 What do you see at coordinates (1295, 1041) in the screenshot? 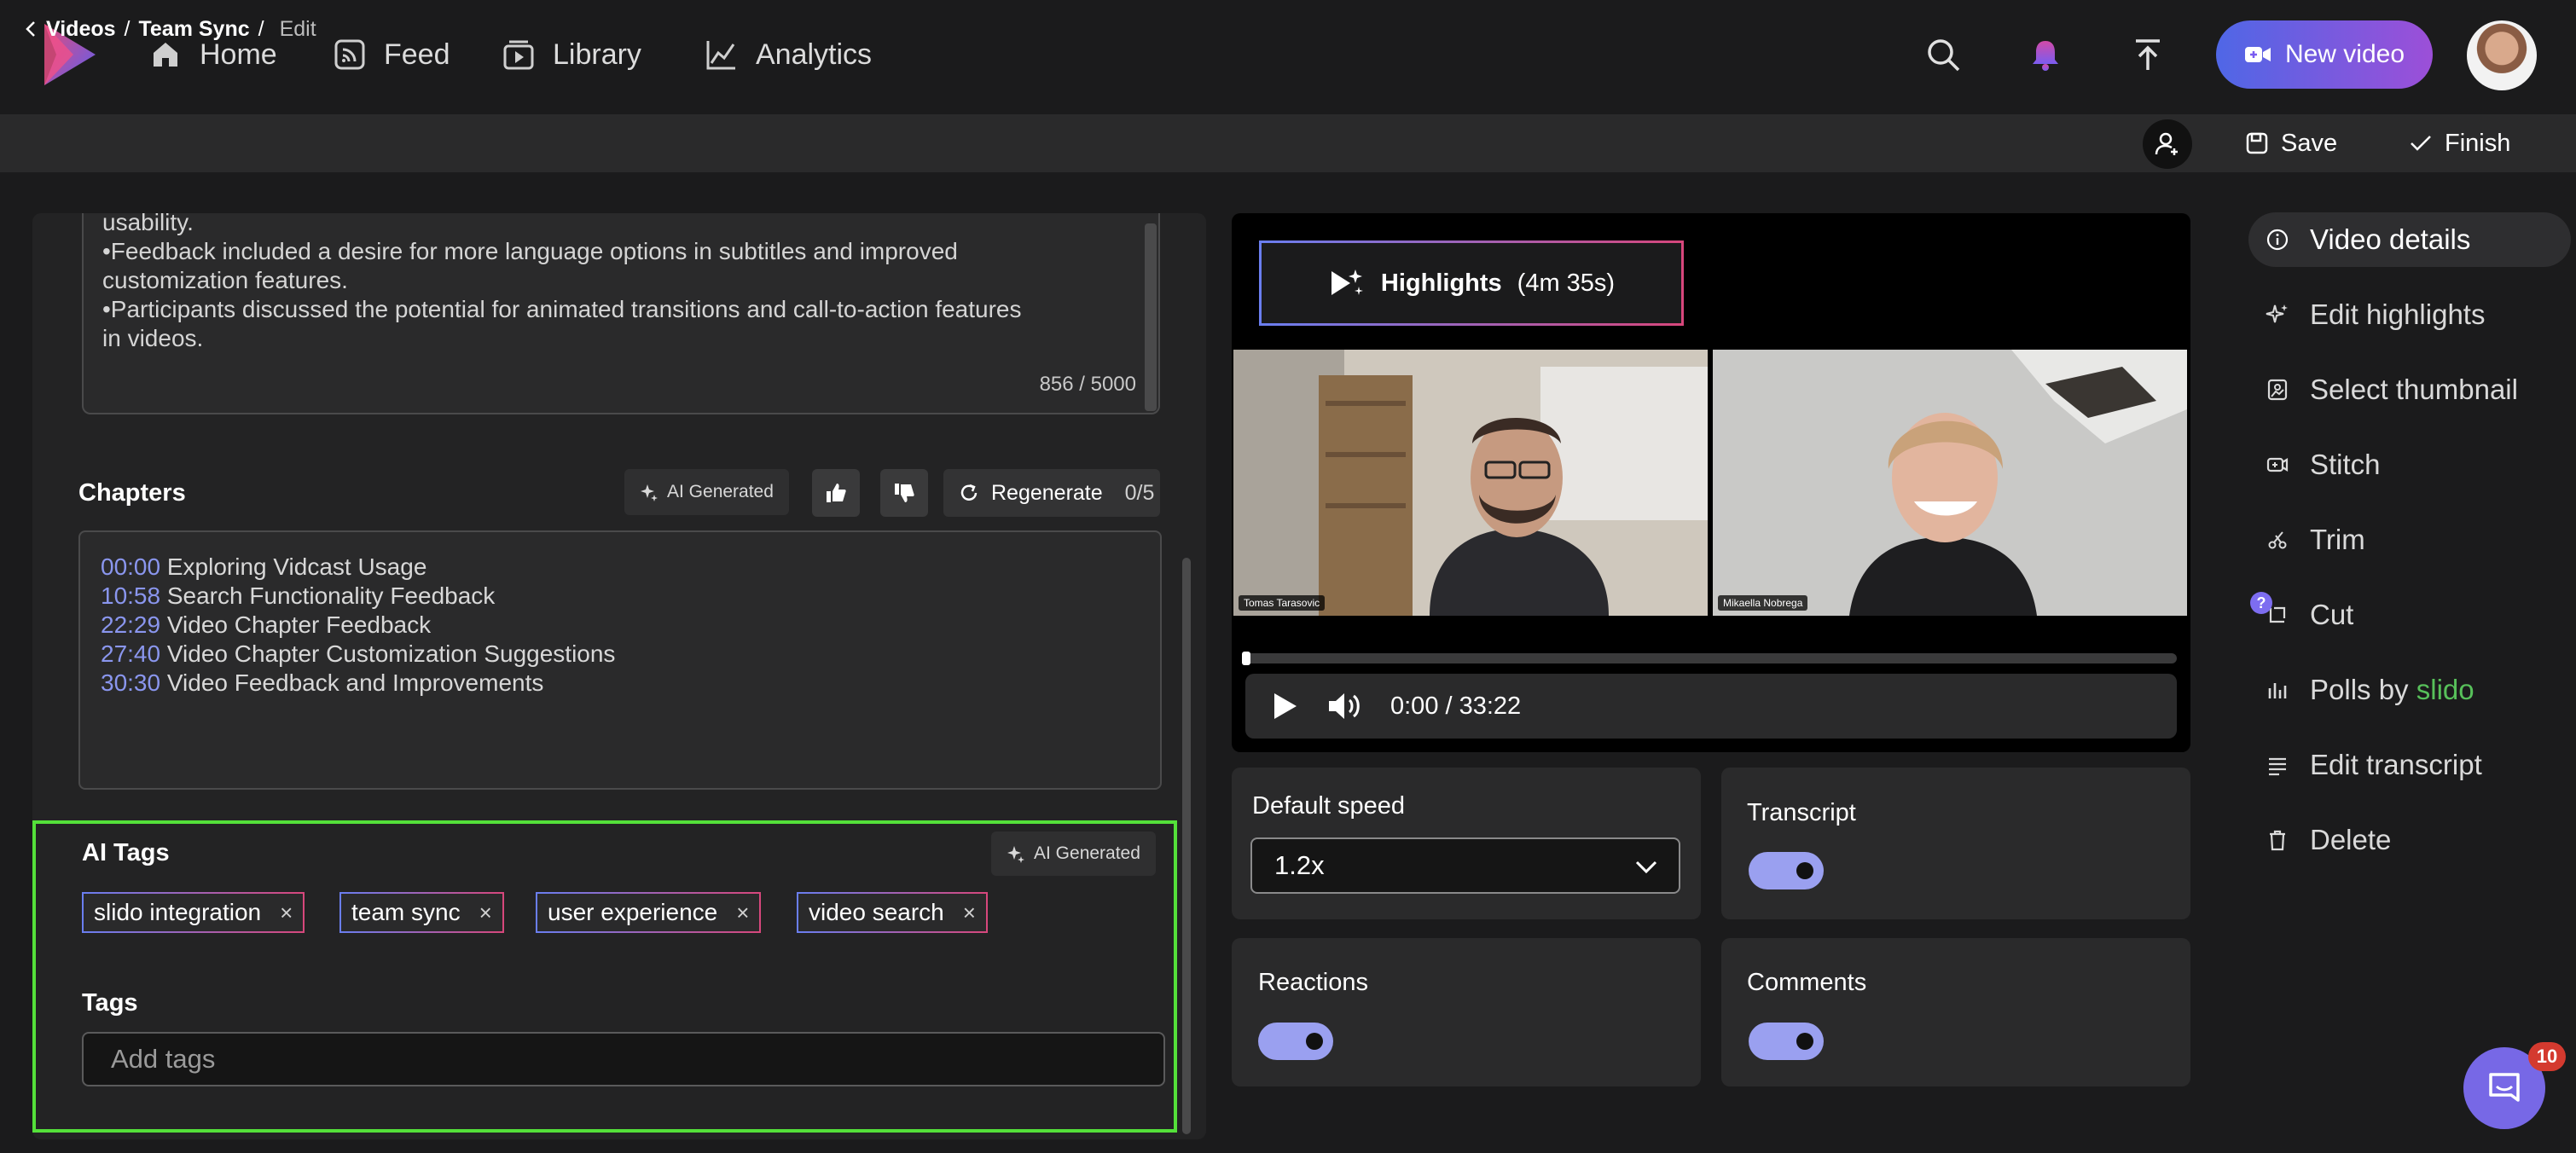
I see `reactions-toggle` at bounding box center [1295, 1041].